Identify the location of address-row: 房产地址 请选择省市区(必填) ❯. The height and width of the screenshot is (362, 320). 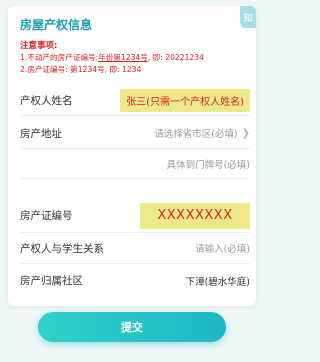
(135, 133).